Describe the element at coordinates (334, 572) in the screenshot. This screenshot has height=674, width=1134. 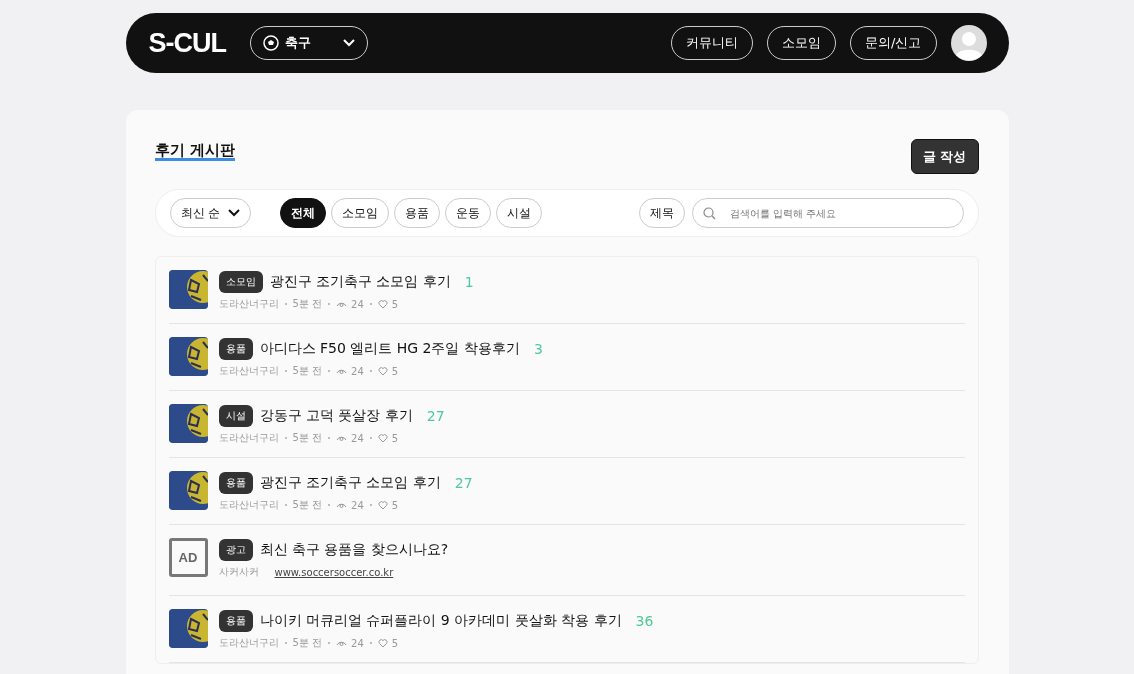
I see `ad-link: www.soccersoccer.co.kr` at that location.